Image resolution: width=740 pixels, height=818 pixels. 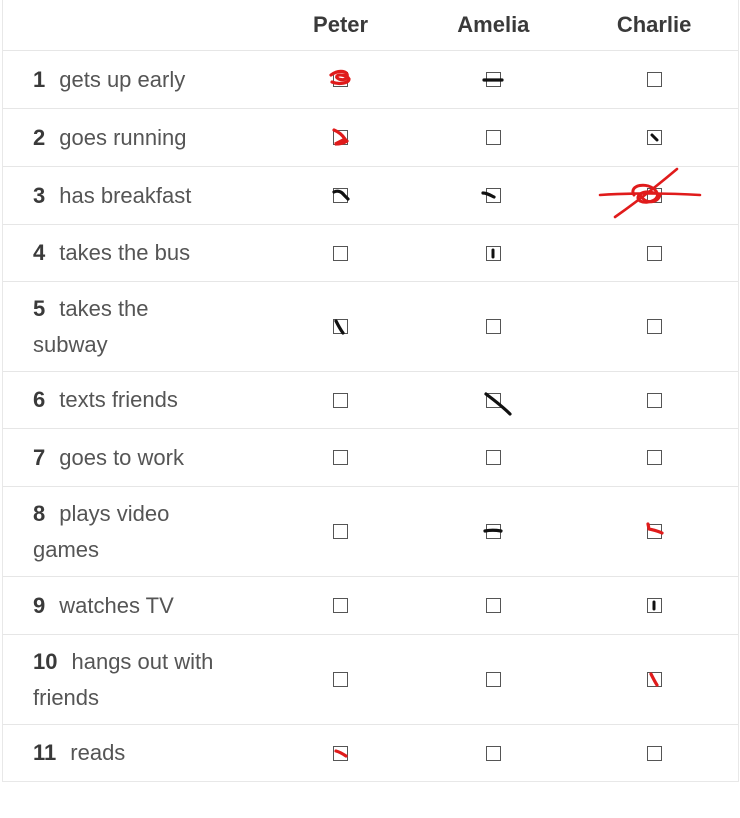 I want to click on activity-cell: 9 watches TV, so click(x=134, y=606).